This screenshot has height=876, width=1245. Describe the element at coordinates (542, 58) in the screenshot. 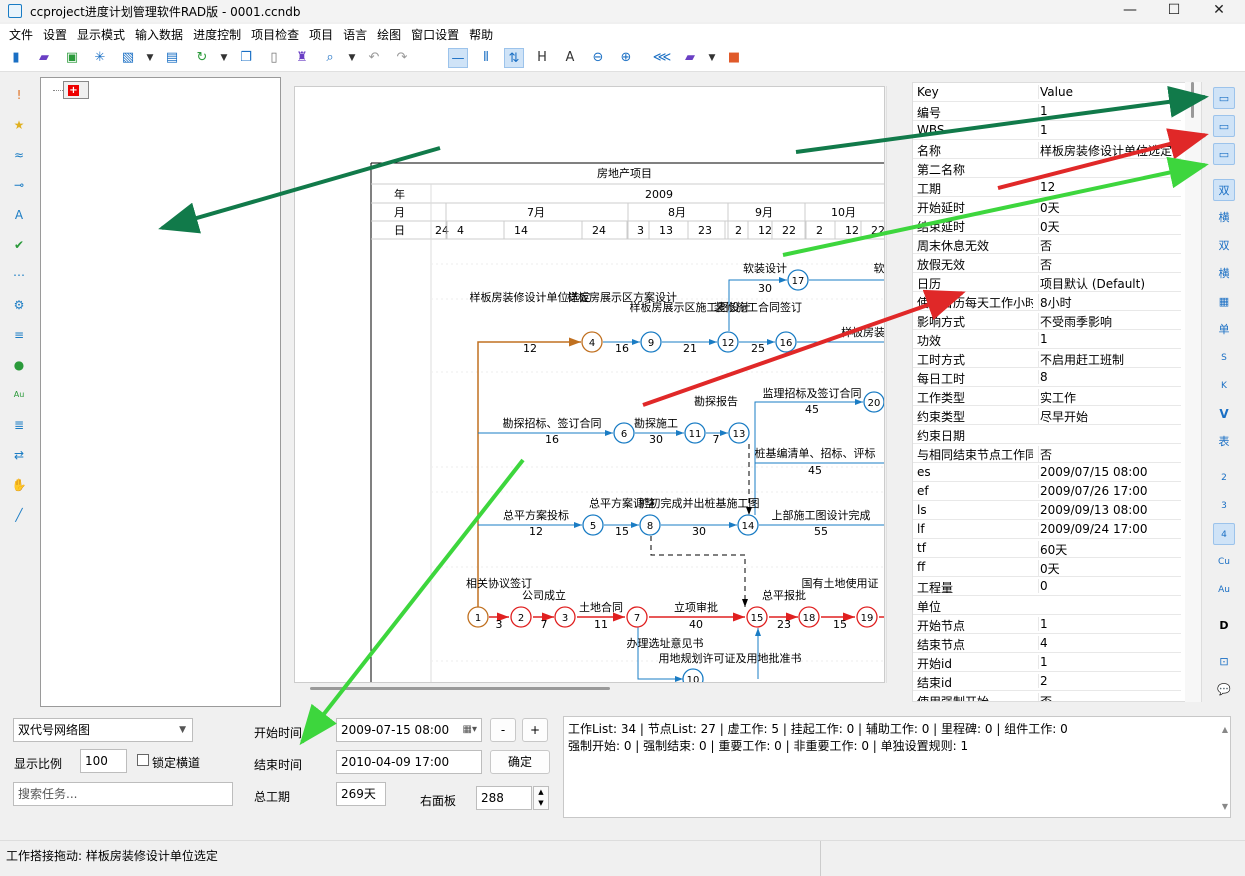

I see `height-icon: H` at that location.